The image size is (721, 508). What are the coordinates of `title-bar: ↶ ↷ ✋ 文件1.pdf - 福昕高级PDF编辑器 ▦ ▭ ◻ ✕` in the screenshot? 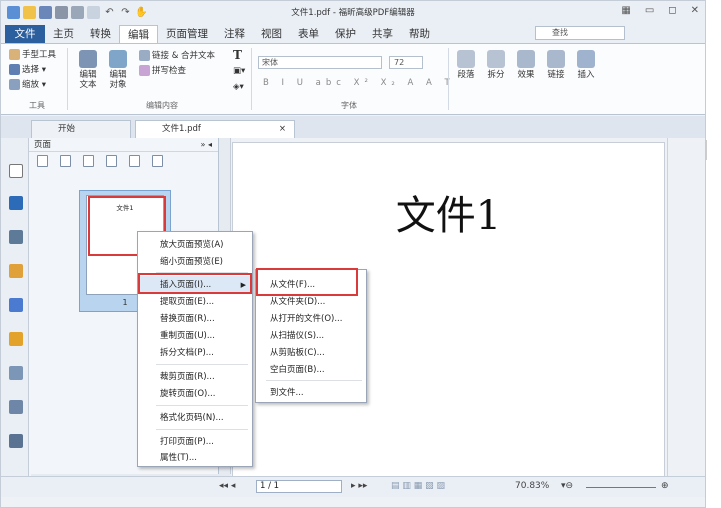 It's located at (353, 12).